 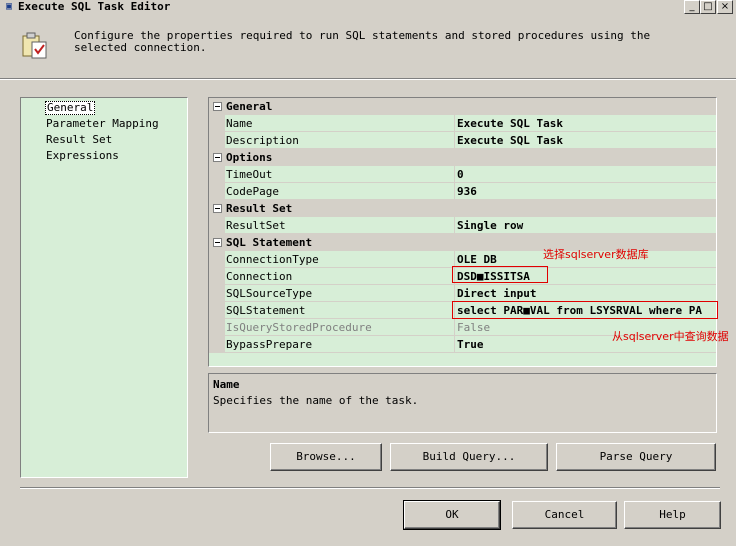 What do you see at coordinates (262, 140) in the screenshot?
I see `property-key: Description` at bounding box center [262, 140].